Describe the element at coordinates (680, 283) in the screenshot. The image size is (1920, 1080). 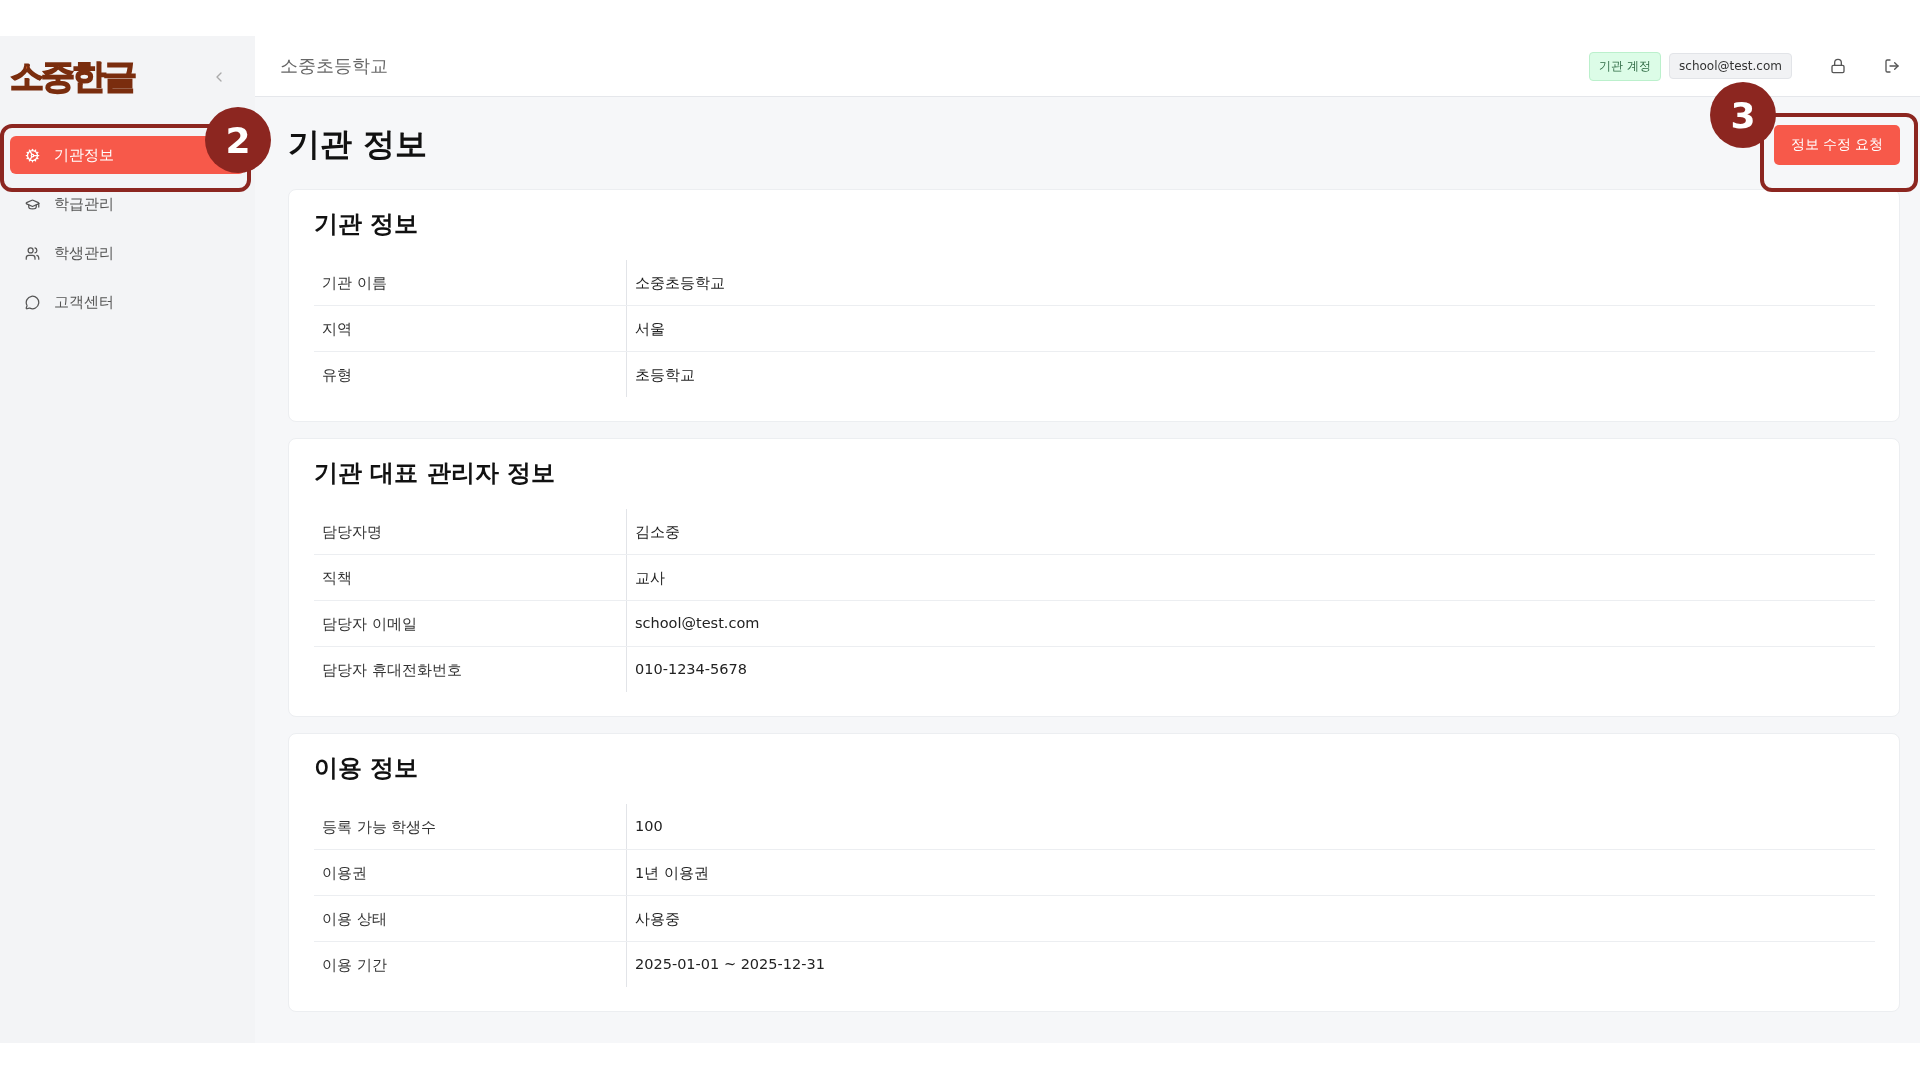
I see `field-value: 소중초등학교` at that location.